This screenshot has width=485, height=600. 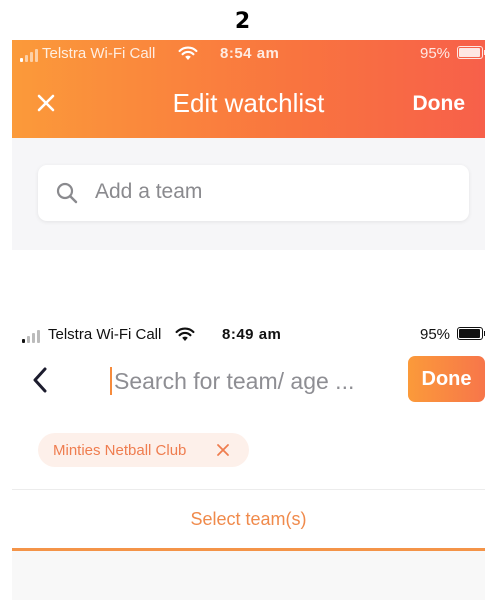 I want to click on status-bar: Telstra Wi-Fi Call 8:49 am 95%, so click(x=248, y=333).